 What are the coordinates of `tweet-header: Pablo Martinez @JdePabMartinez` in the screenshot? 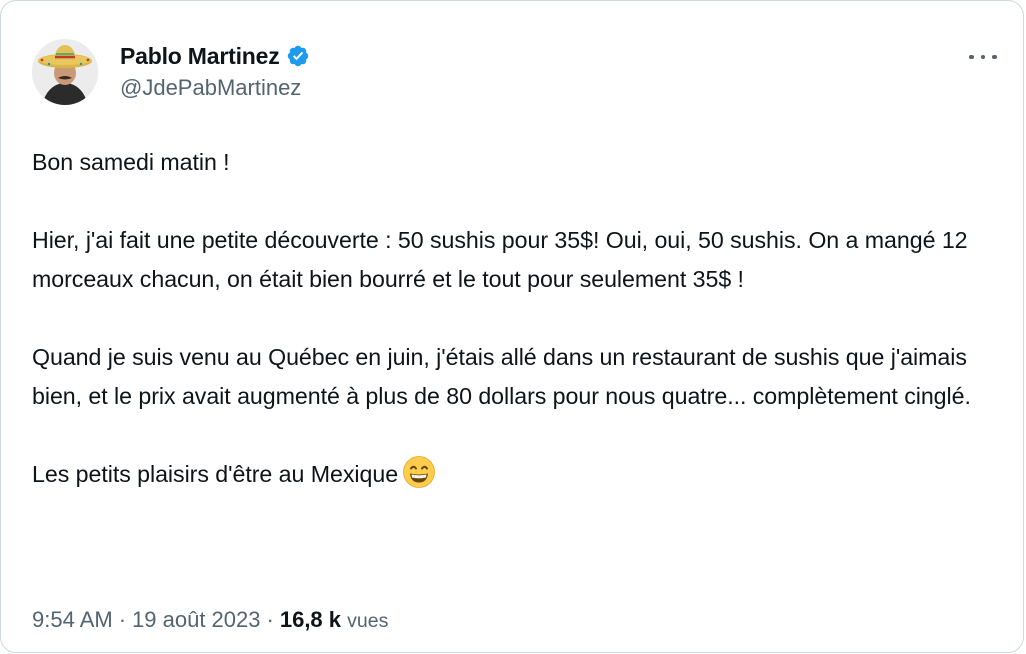 It's located at (517, 74).